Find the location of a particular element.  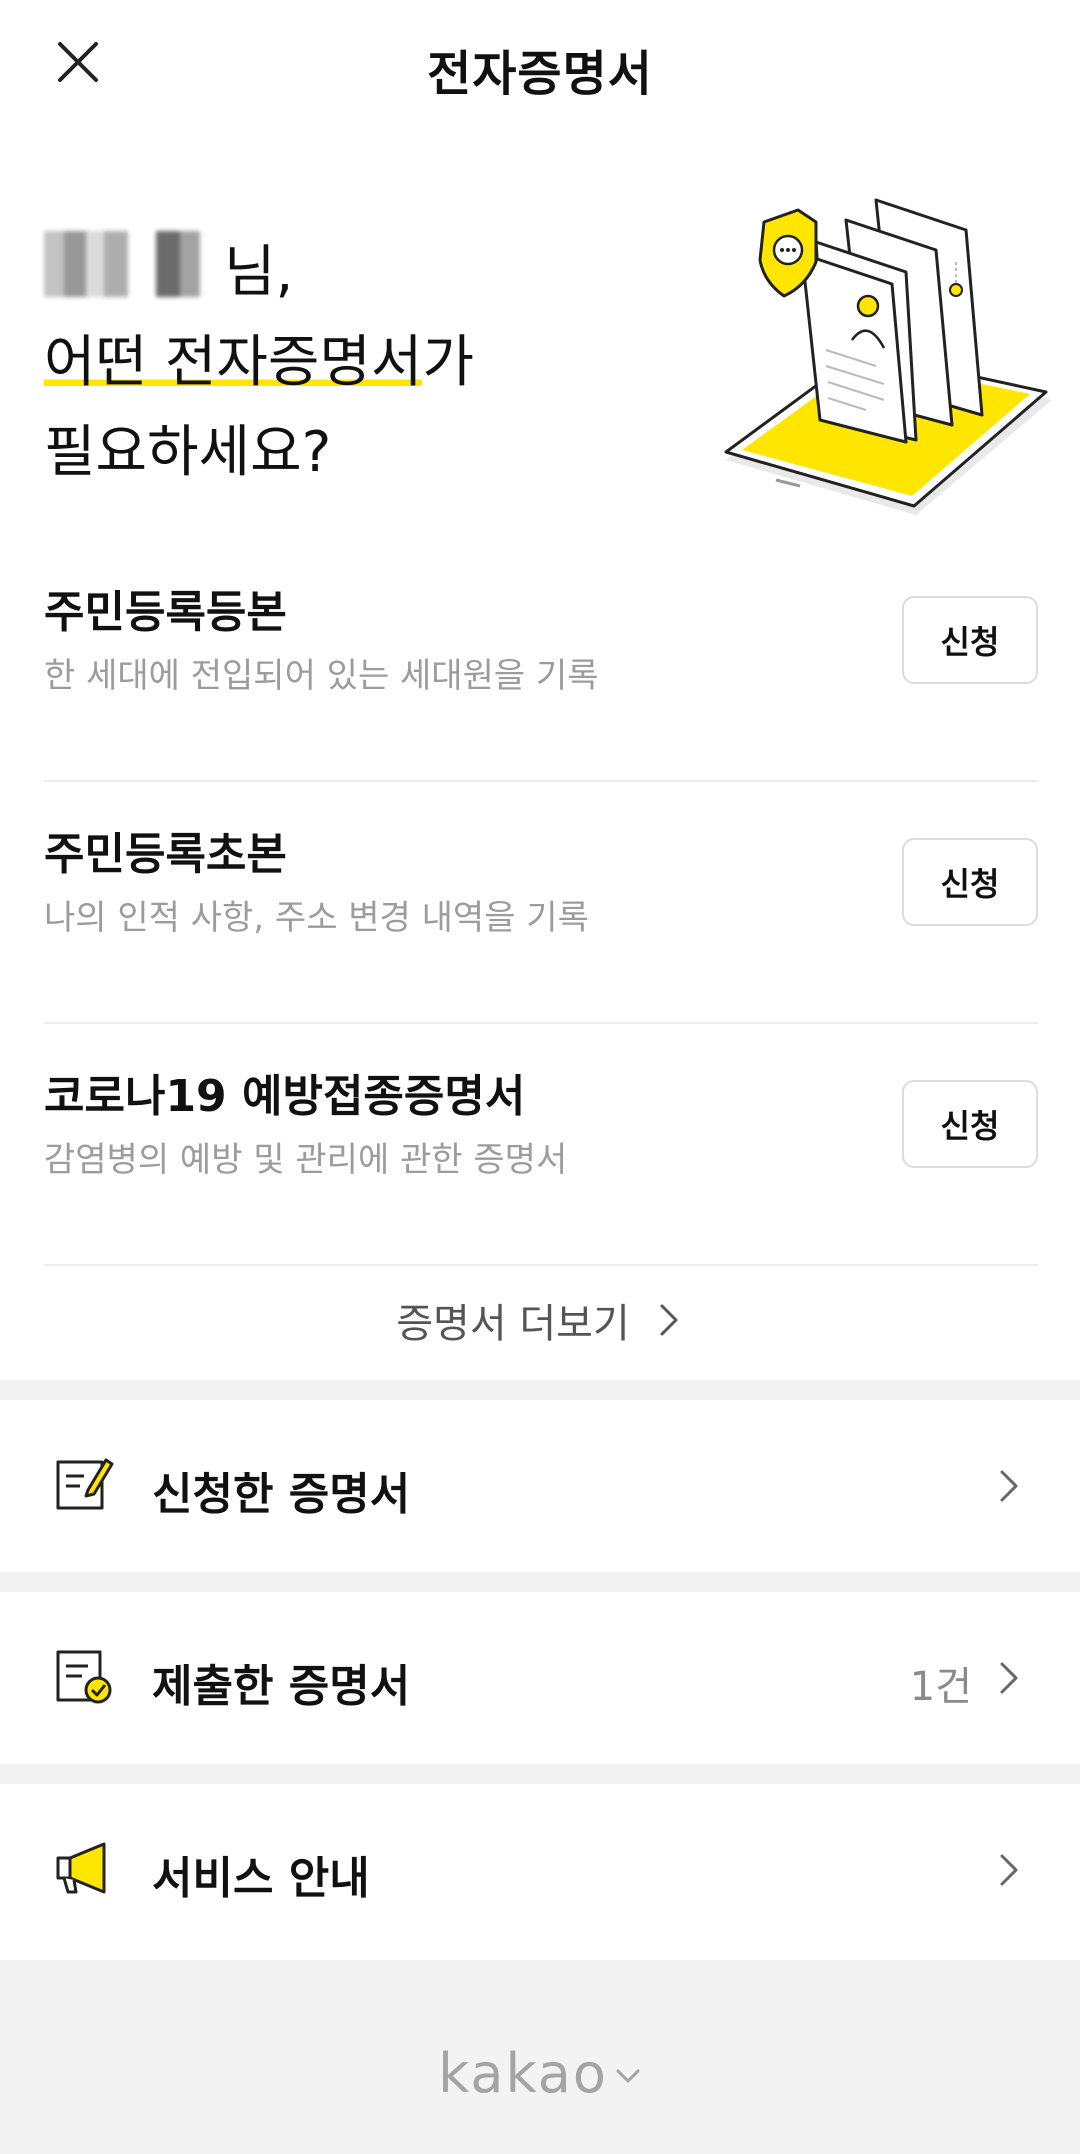

kakao-brand-menu: kakao is located at coordinates (540, 2073).